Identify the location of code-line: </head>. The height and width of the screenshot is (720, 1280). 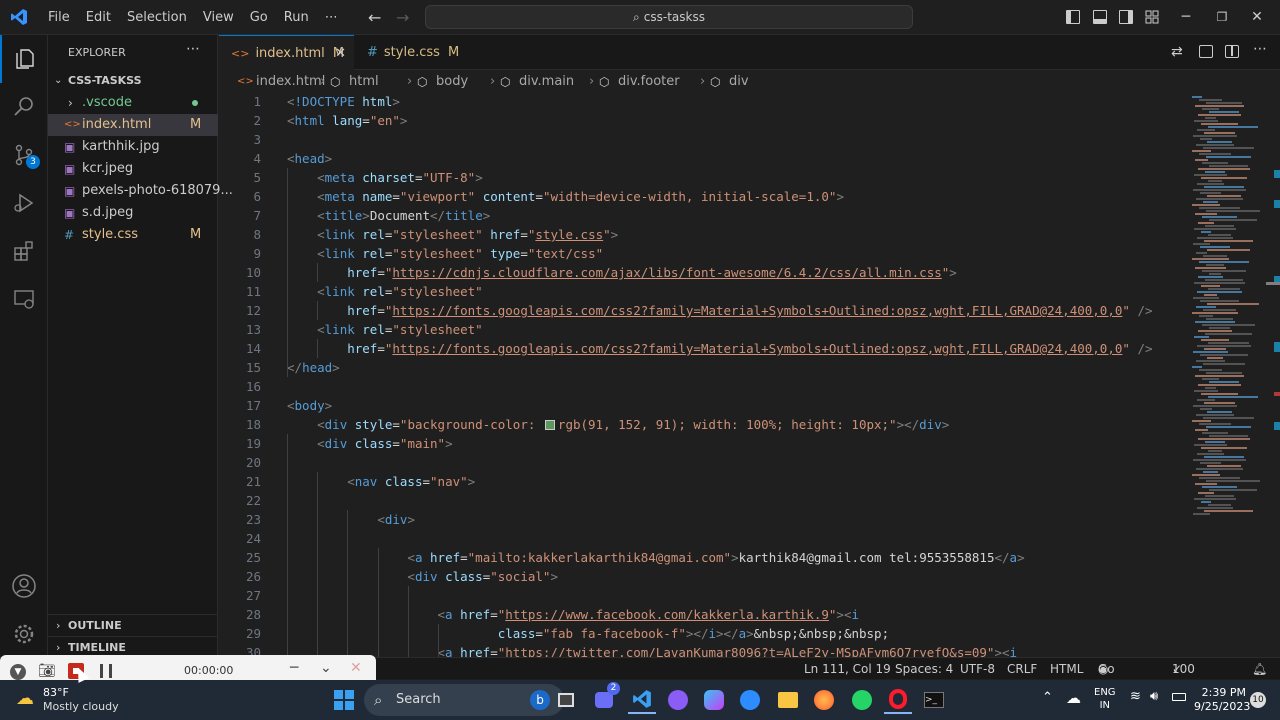
(313, 367).